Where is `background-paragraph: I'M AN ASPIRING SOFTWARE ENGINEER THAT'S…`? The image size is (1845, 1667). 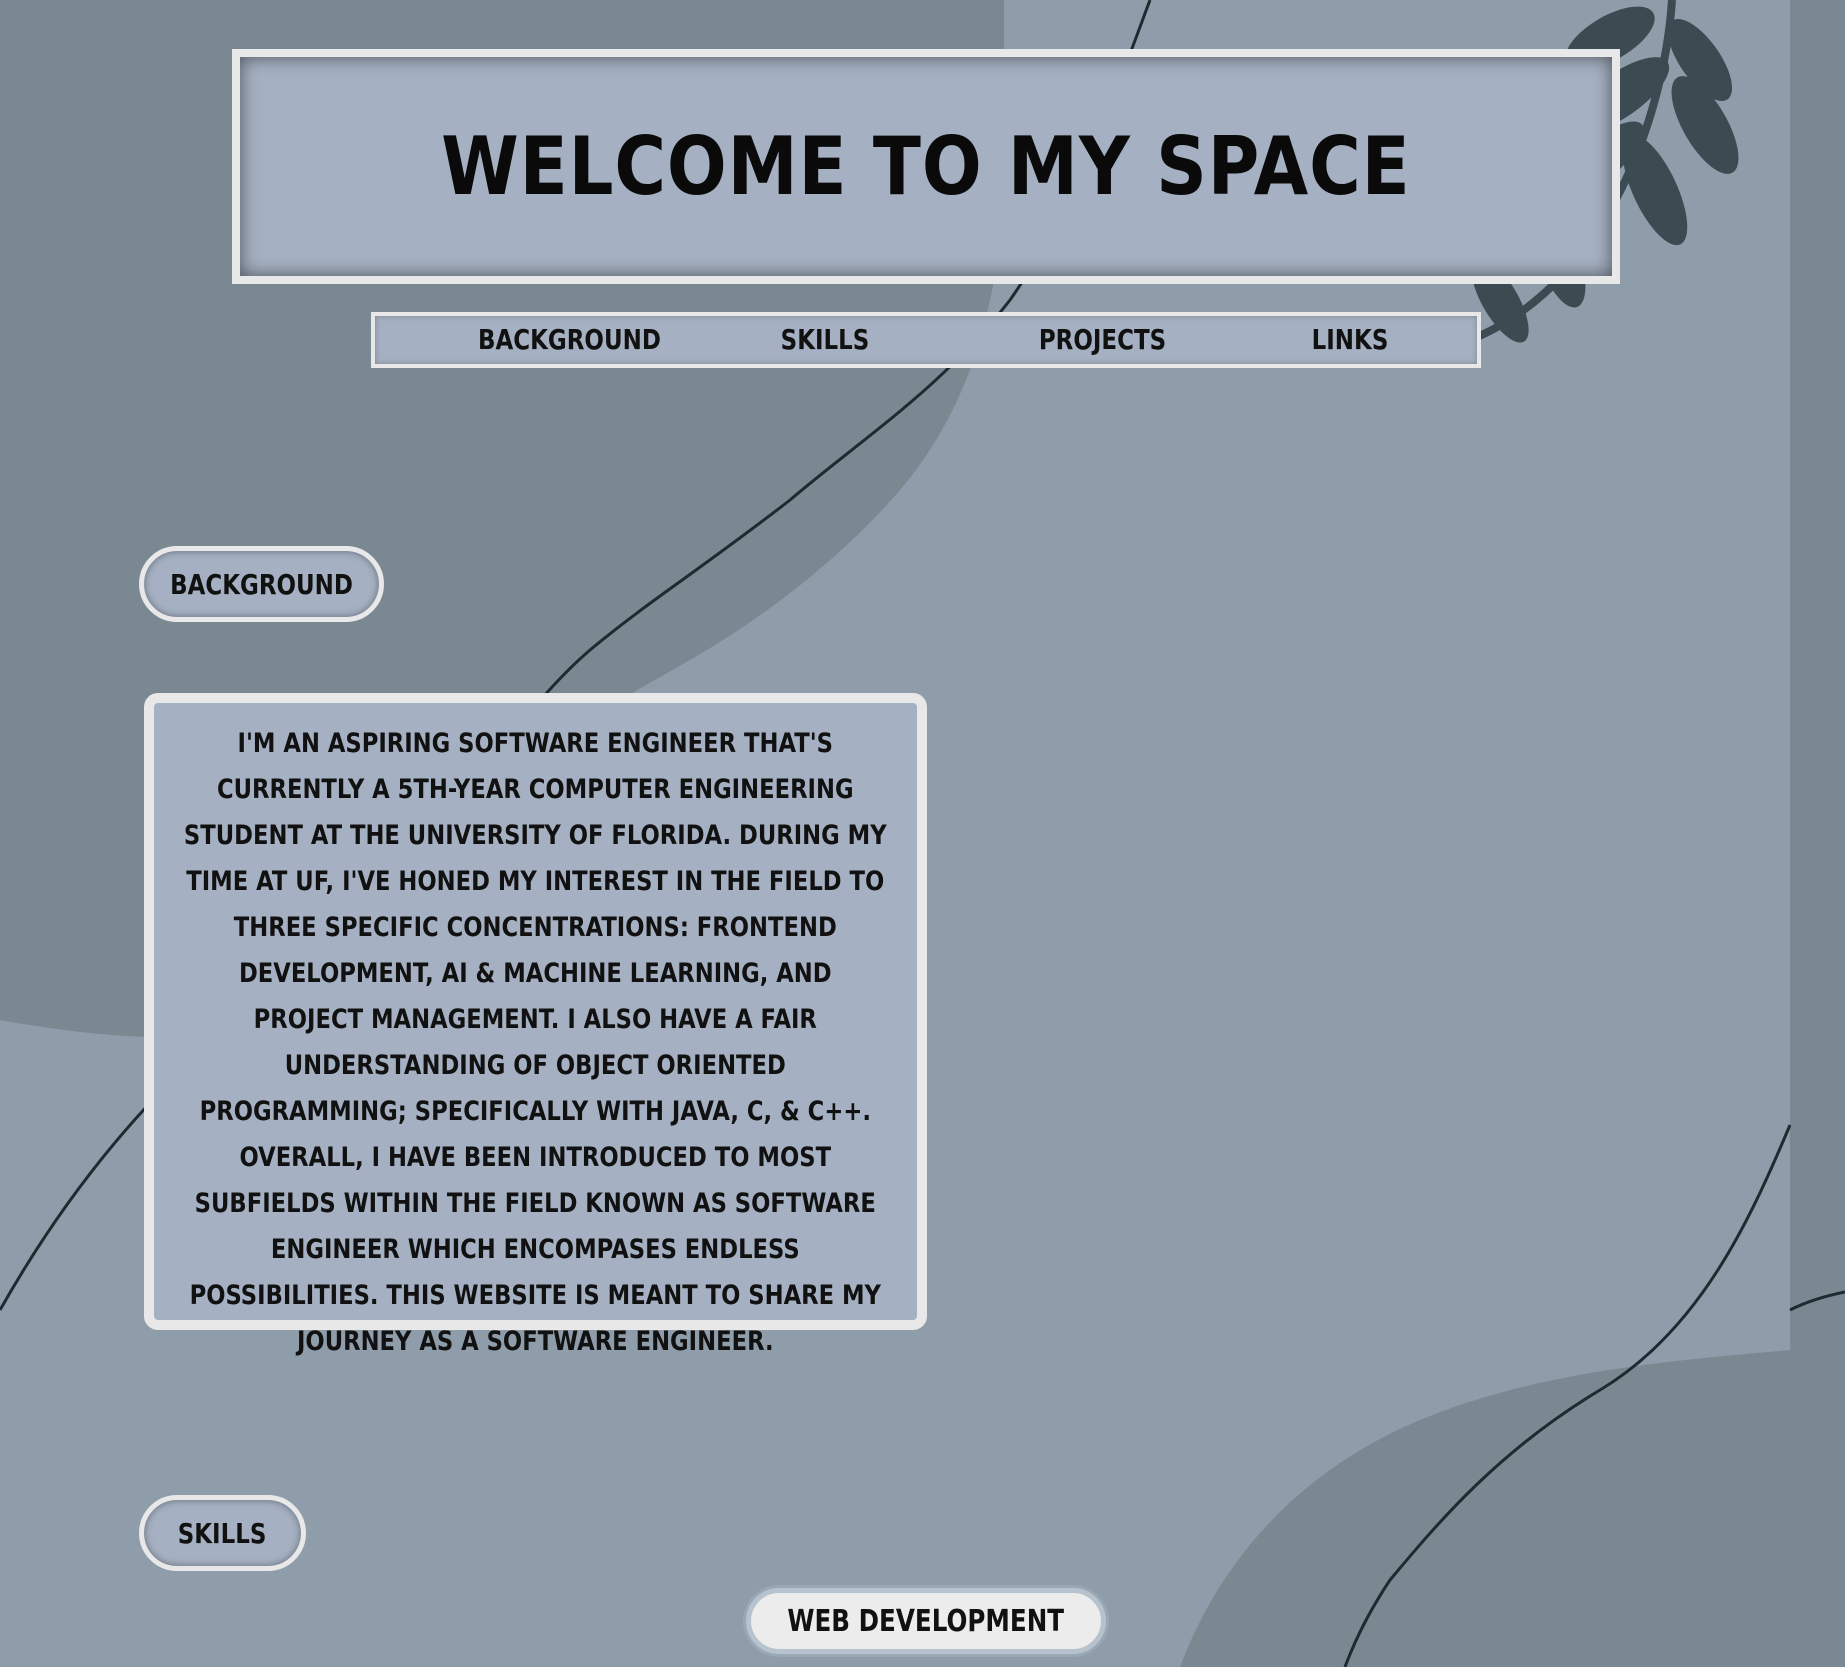 background-paragraph: I'M AN ASPIRING SOFTWARE ENGINEER THAT'S… is located at coordinates (535, 1042).